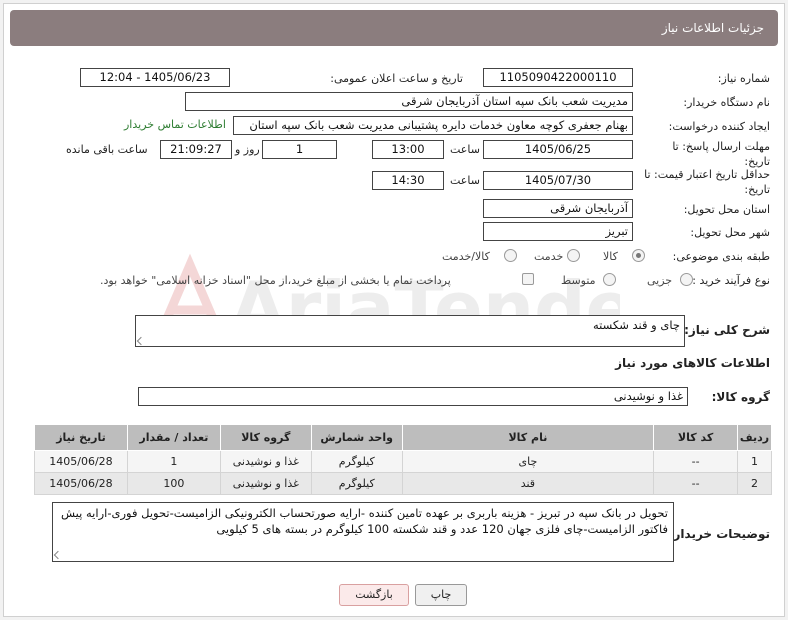 The width and height of the screenshot is (788, 620). I want to click on buyer-notes-label: توضیحات خریدار:, so click(719, 534).